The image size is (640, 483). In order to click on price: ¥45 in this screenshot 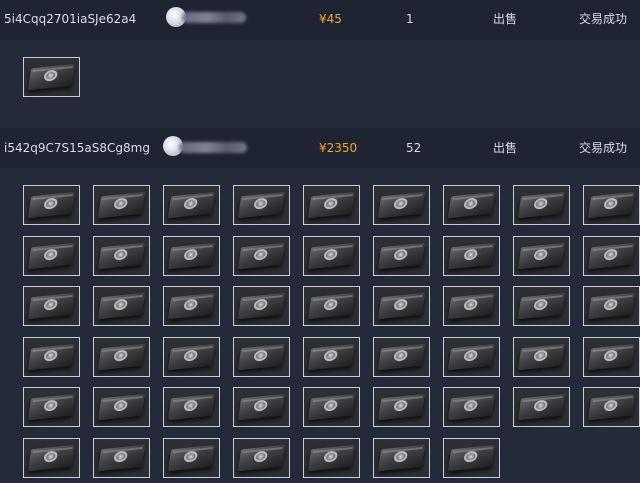, I will do `click(330, 19)`.